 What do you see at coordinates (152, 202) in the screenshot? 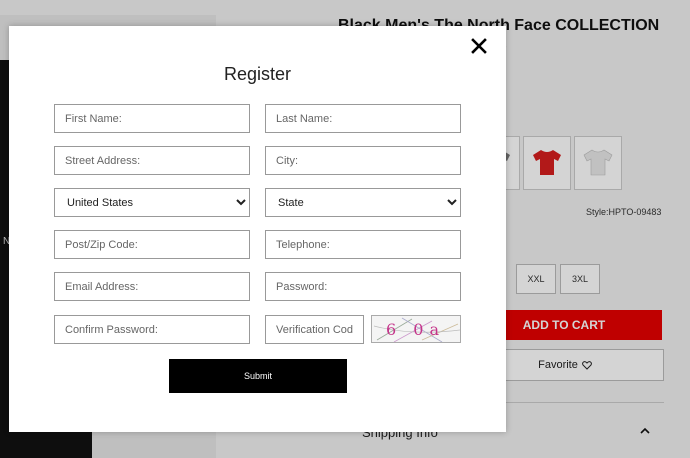
I see `country-select: United States` at bounding box center [152, 202].